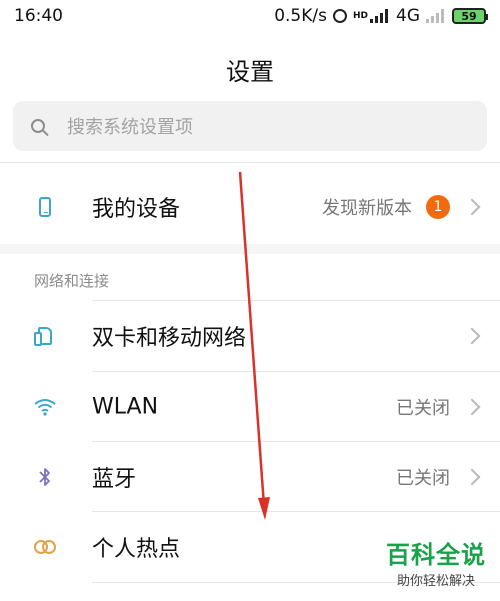 The image size is (500, 601). What do you see at coordinates (250, 336) in the screenshot?
I see `sidebar-item-dual-sim: 双卡和移动网络` at bounding box center [250, 336].